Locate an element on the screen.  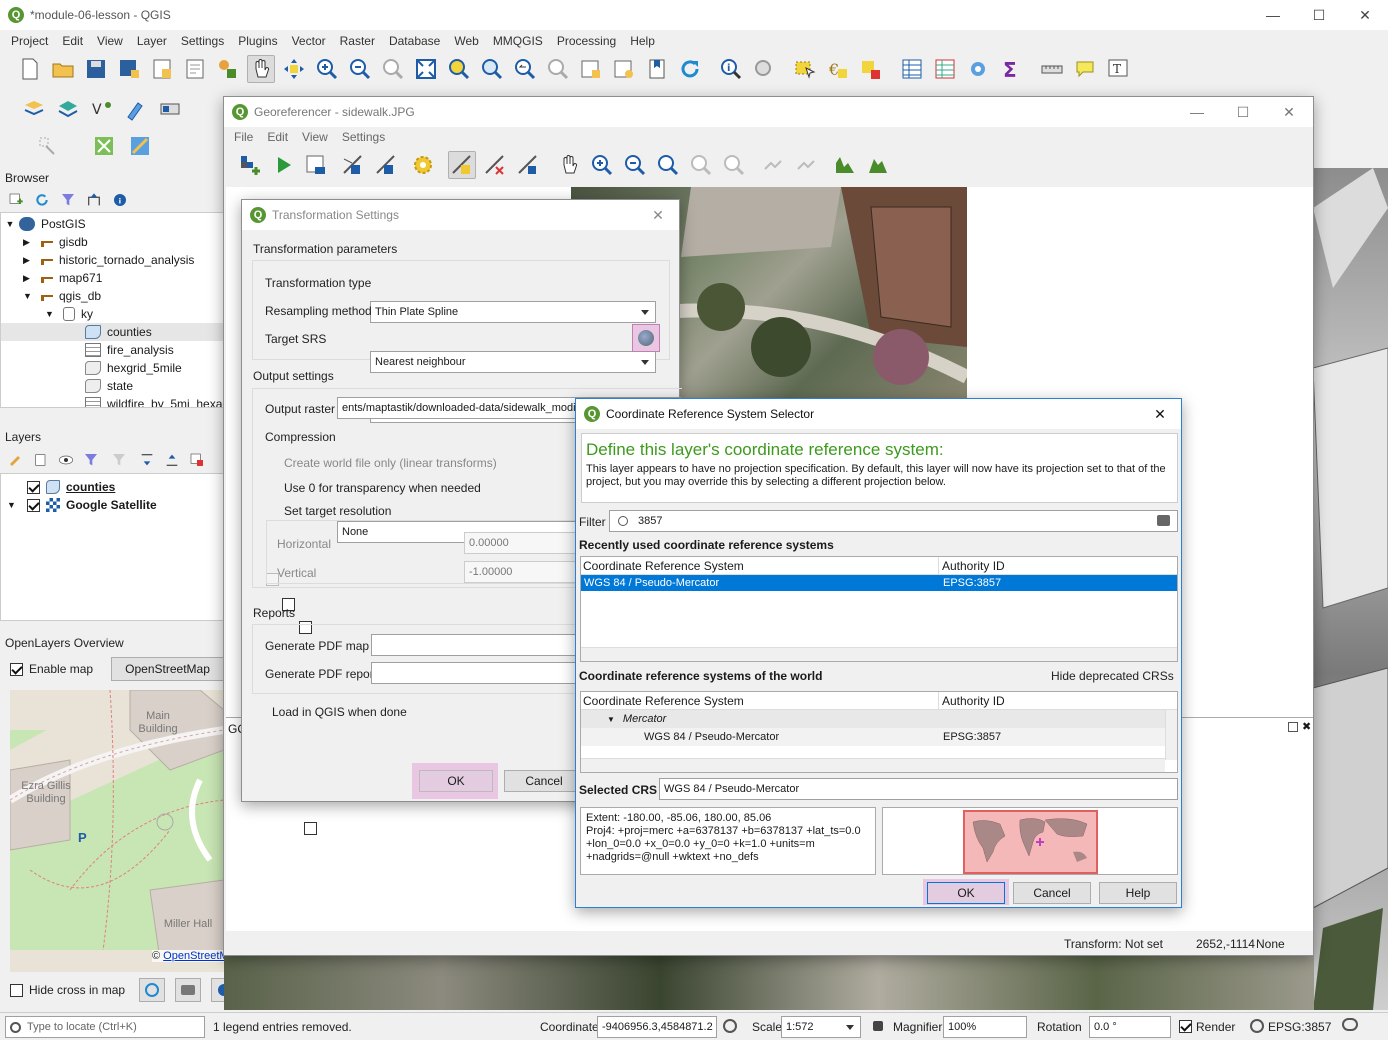
remove-layer-icon is located at coordinates (197, 460).